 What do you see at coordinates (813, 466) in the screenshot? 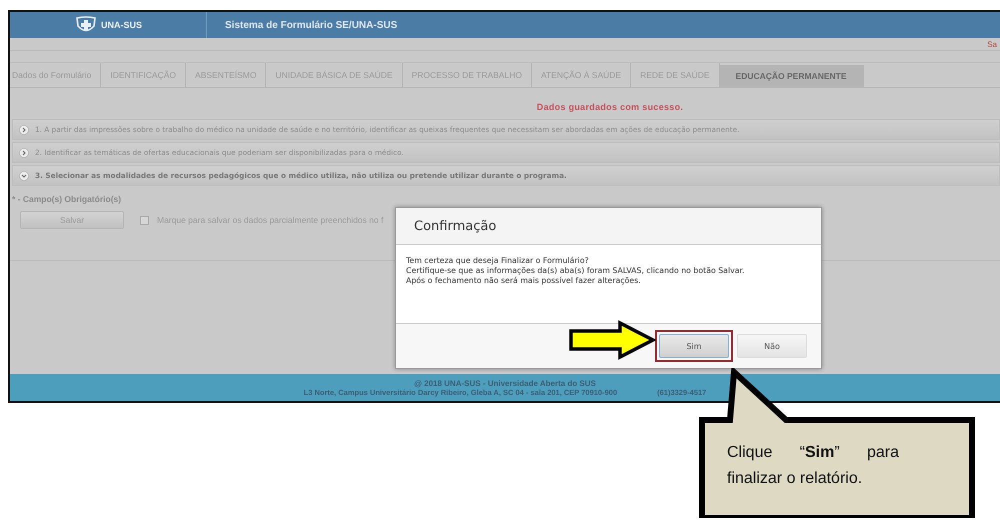
I see `callout-text: Clique “Sim” para finalizar o relatório.` at bounding box center [813, 466].